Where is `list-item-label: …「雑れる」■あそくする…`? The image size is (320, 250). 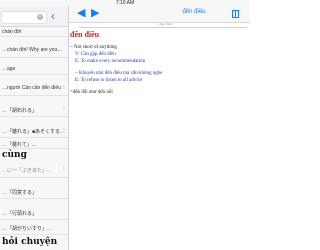
list-item-label: …「雑れる」■あそくする… is located at coordinates (34, 132).